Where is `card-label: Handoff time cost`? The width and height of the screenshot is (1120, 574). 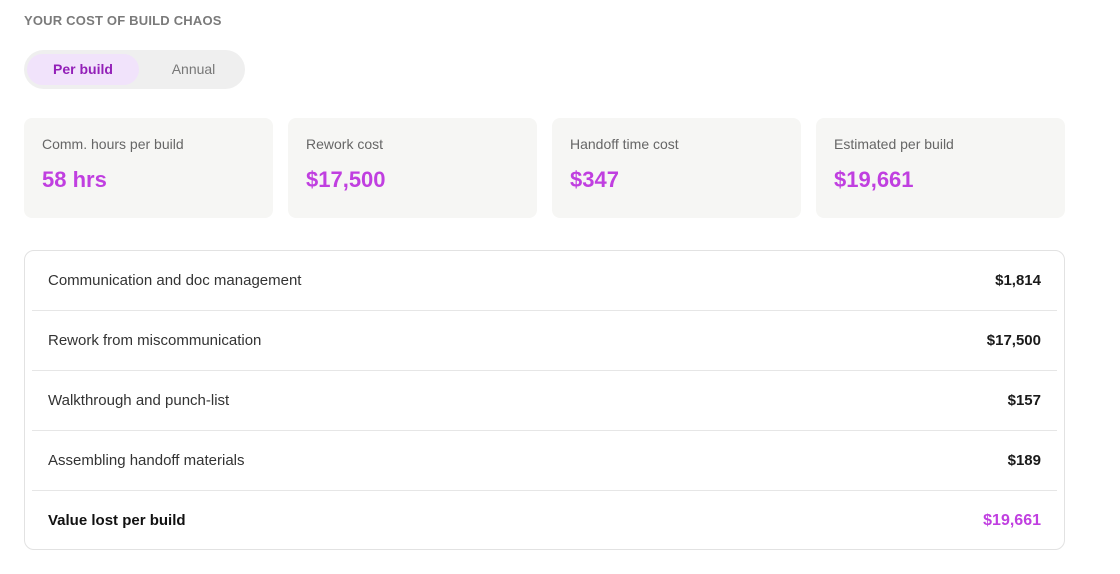 card-label: Handoff time cost is located at coordinates (624, 144).